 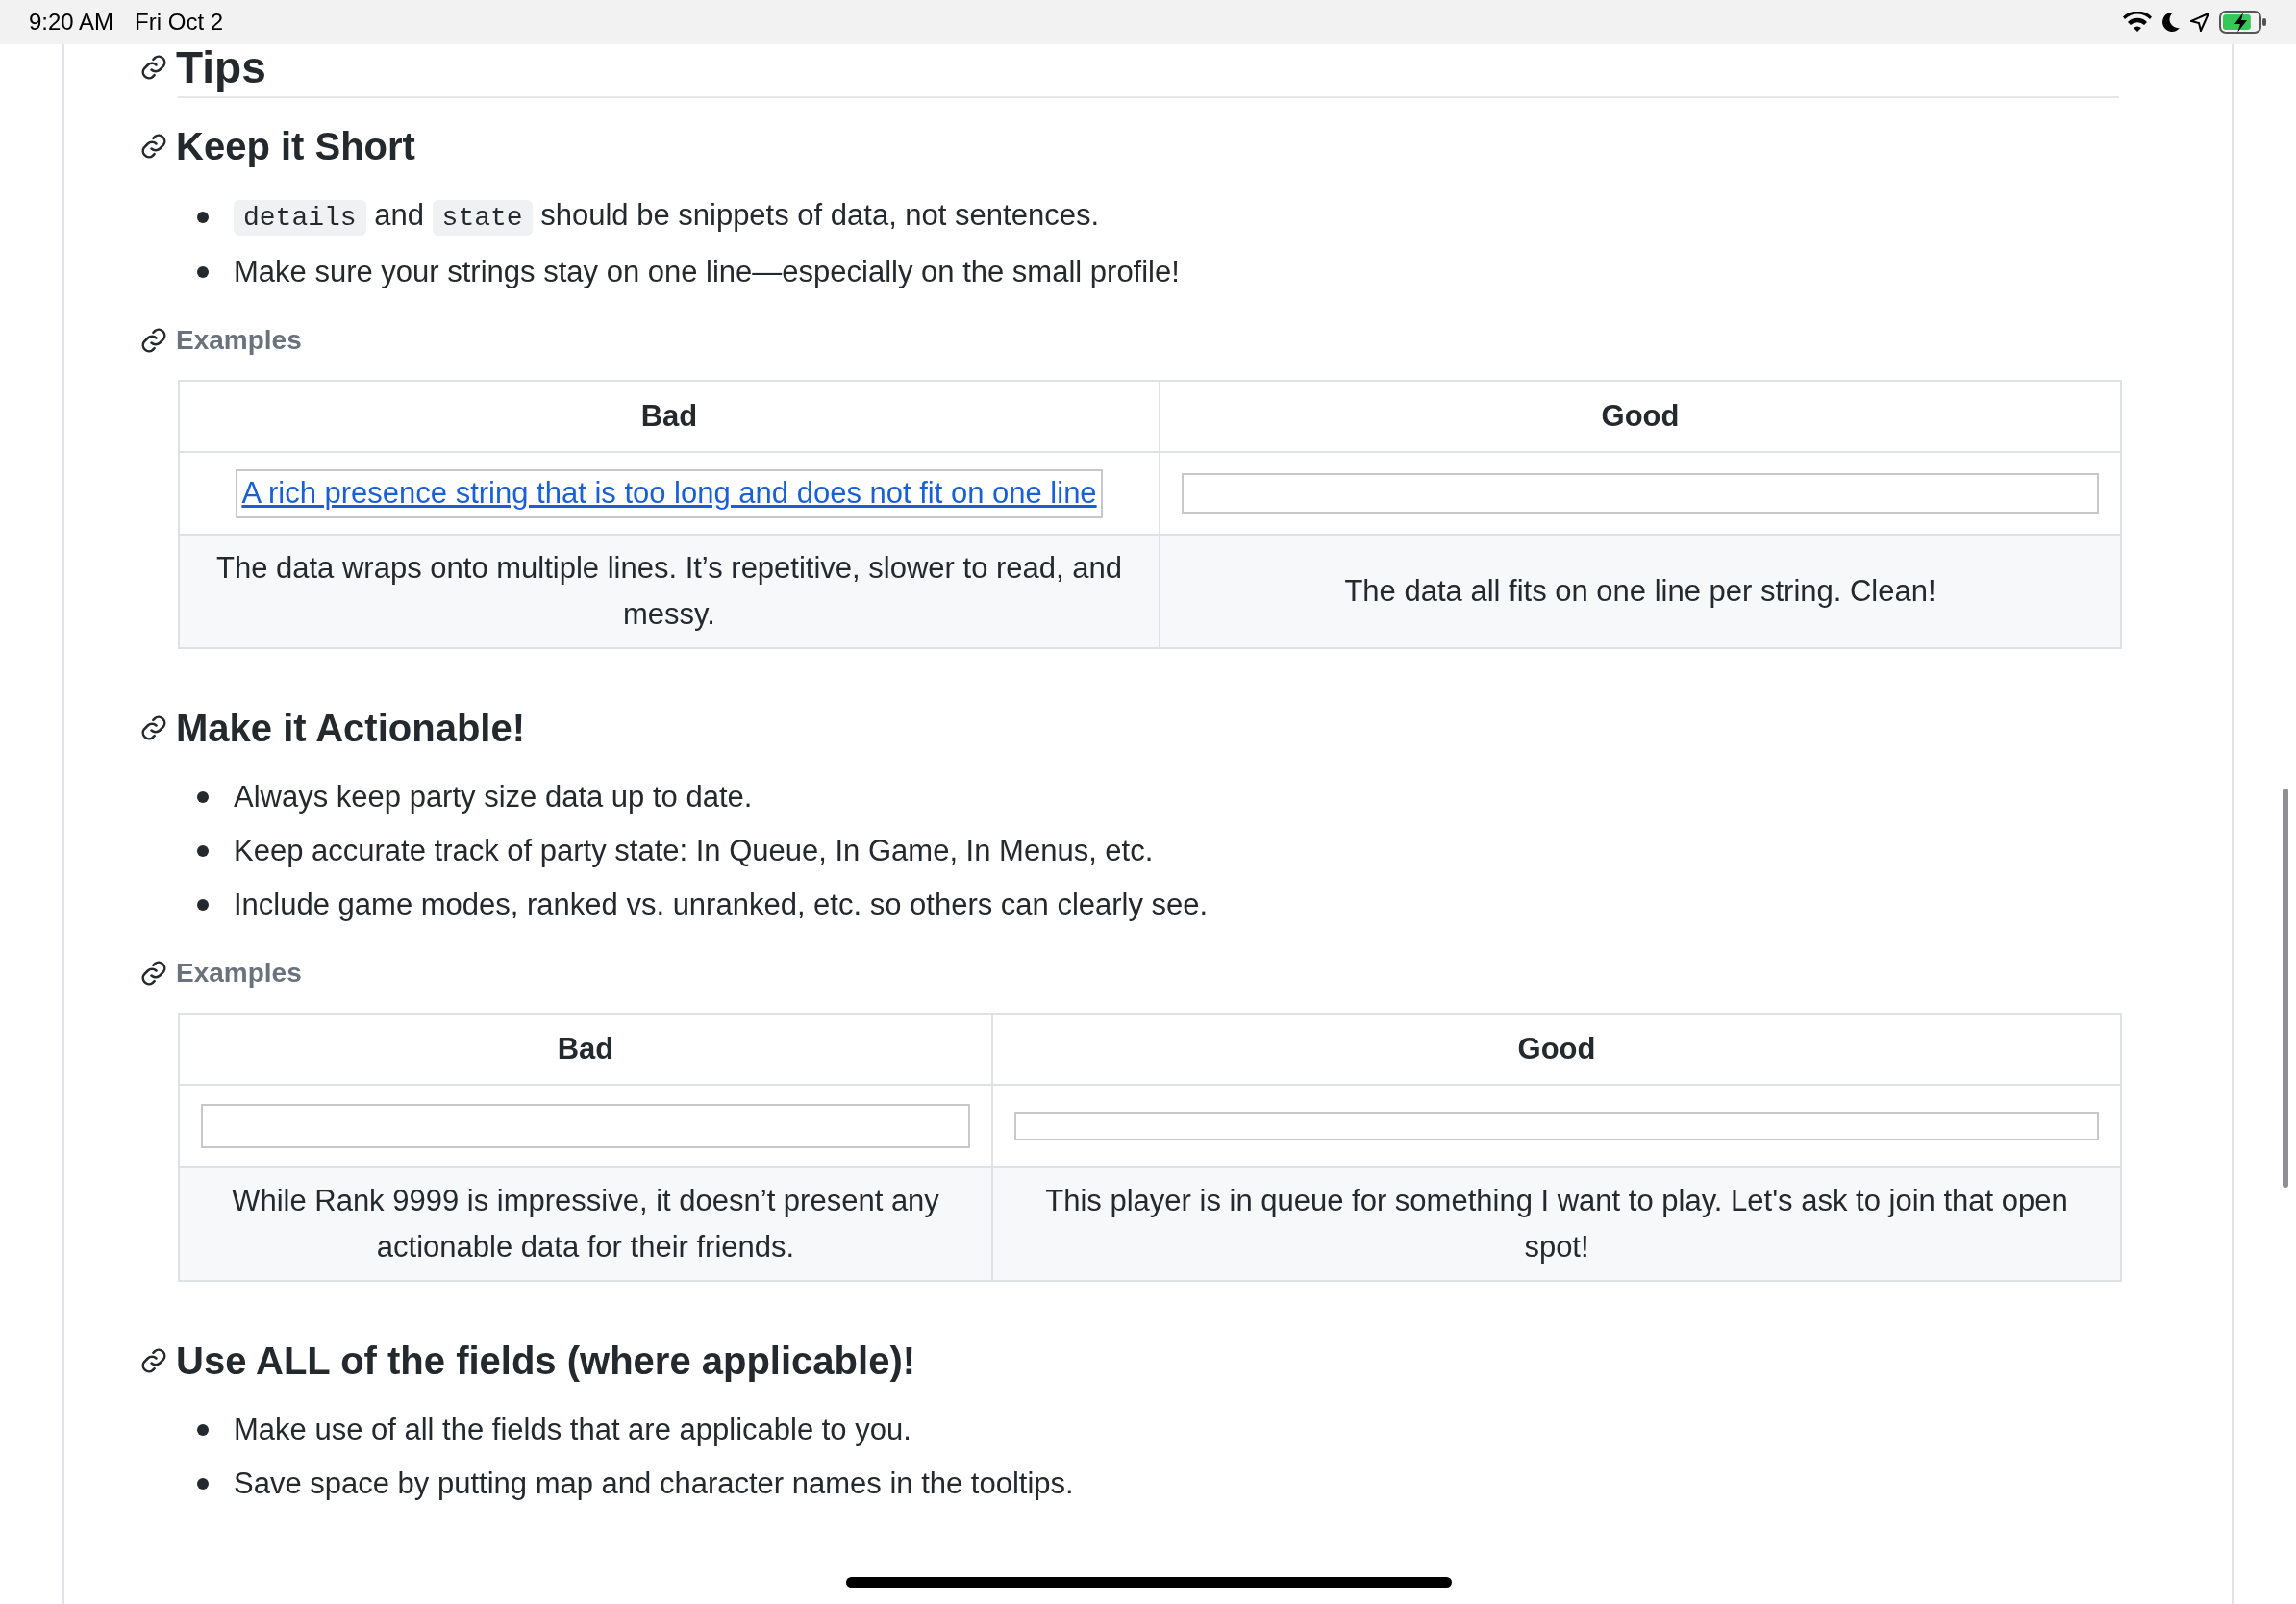 What do you see at coordinates (295, 147) in the screenshot?
I see `section-heading: Keep it Short` at bounding box center [295, 147].